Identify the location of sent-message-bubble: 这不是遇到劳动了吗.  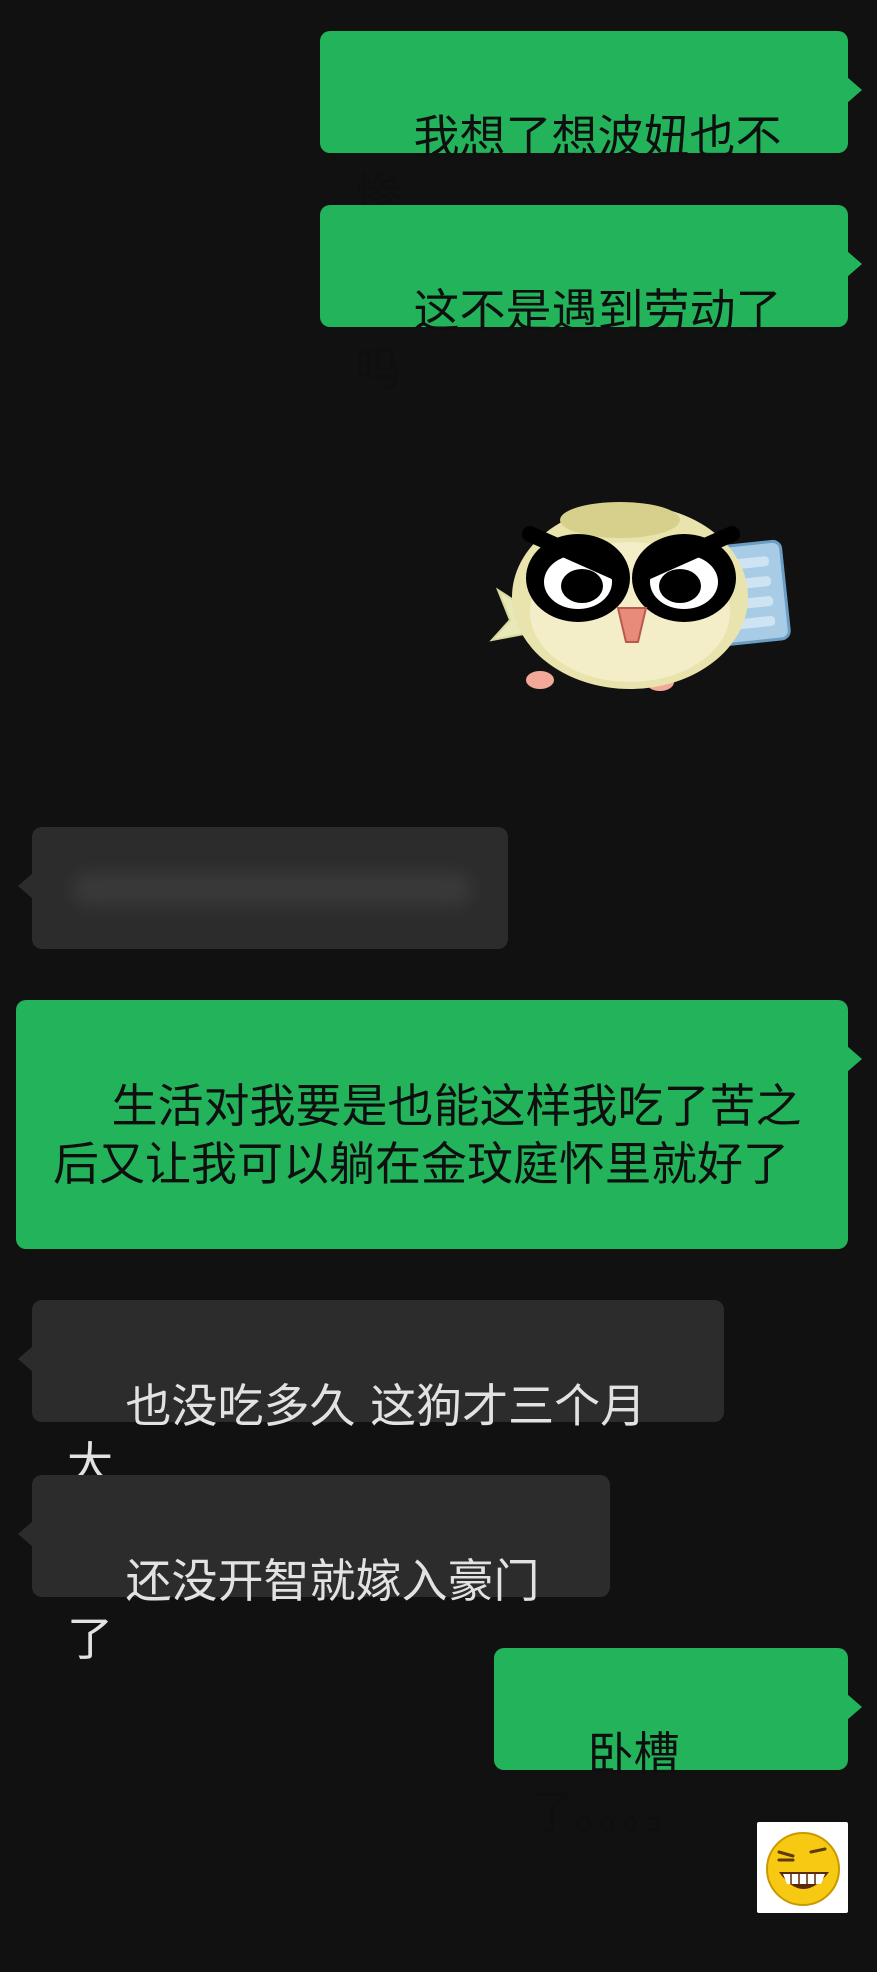
(591, 300).